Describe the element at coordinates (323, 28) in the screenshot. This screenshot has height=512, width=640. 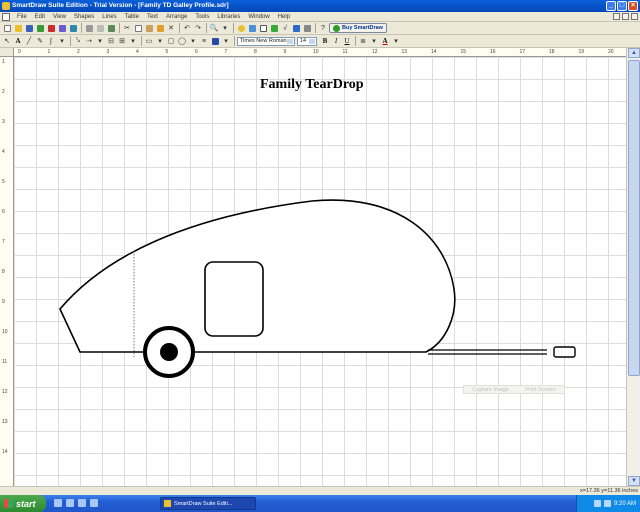
I see `help-icon: ?` at that location.